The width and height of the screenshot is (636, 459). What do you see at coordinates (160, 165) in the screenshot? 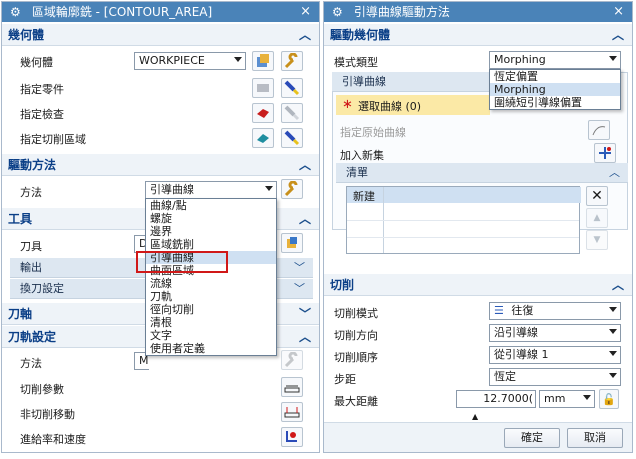
I see `section-drive-method: 驅動方法 ︿` at bounding box center [160, 165].